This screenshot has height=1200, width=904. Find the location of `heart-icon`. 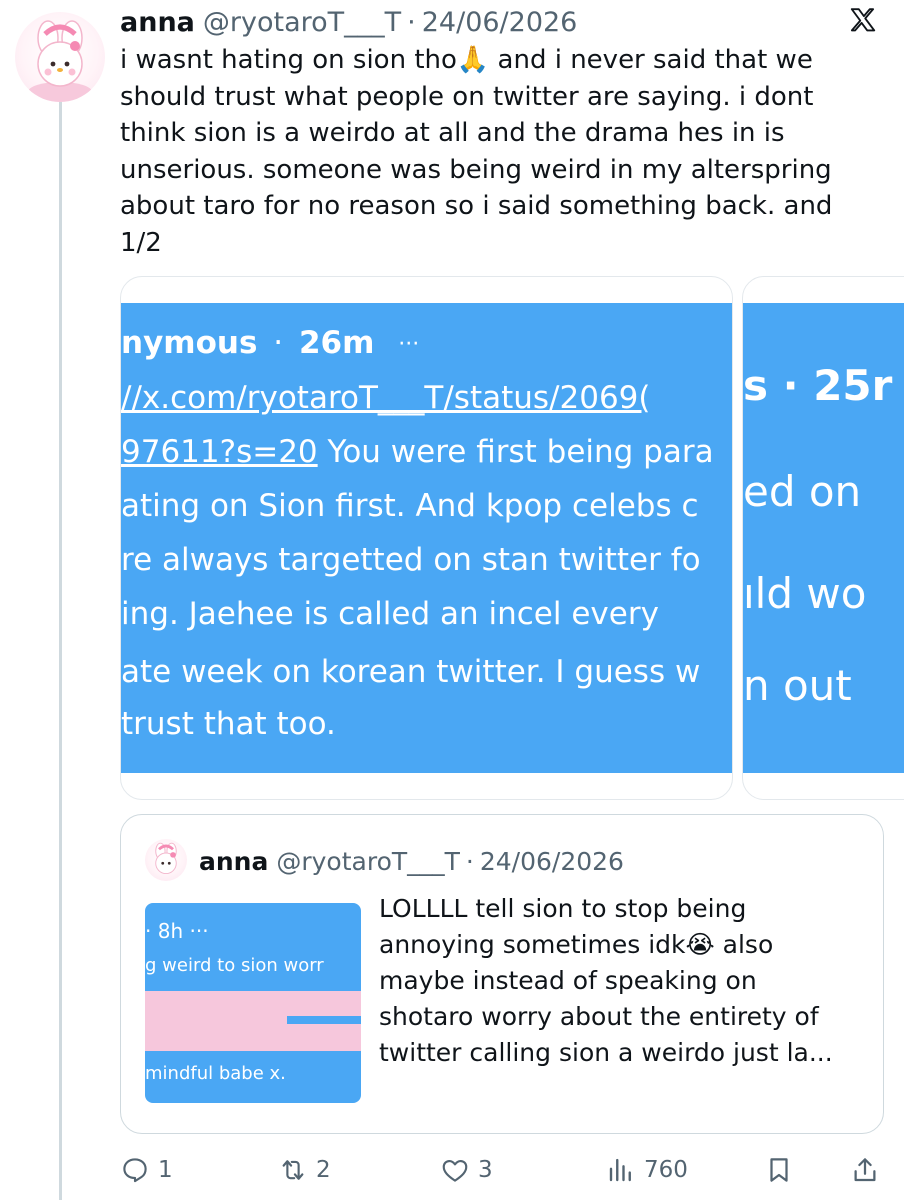

heart-icon is located at coordinates (455, 1170).